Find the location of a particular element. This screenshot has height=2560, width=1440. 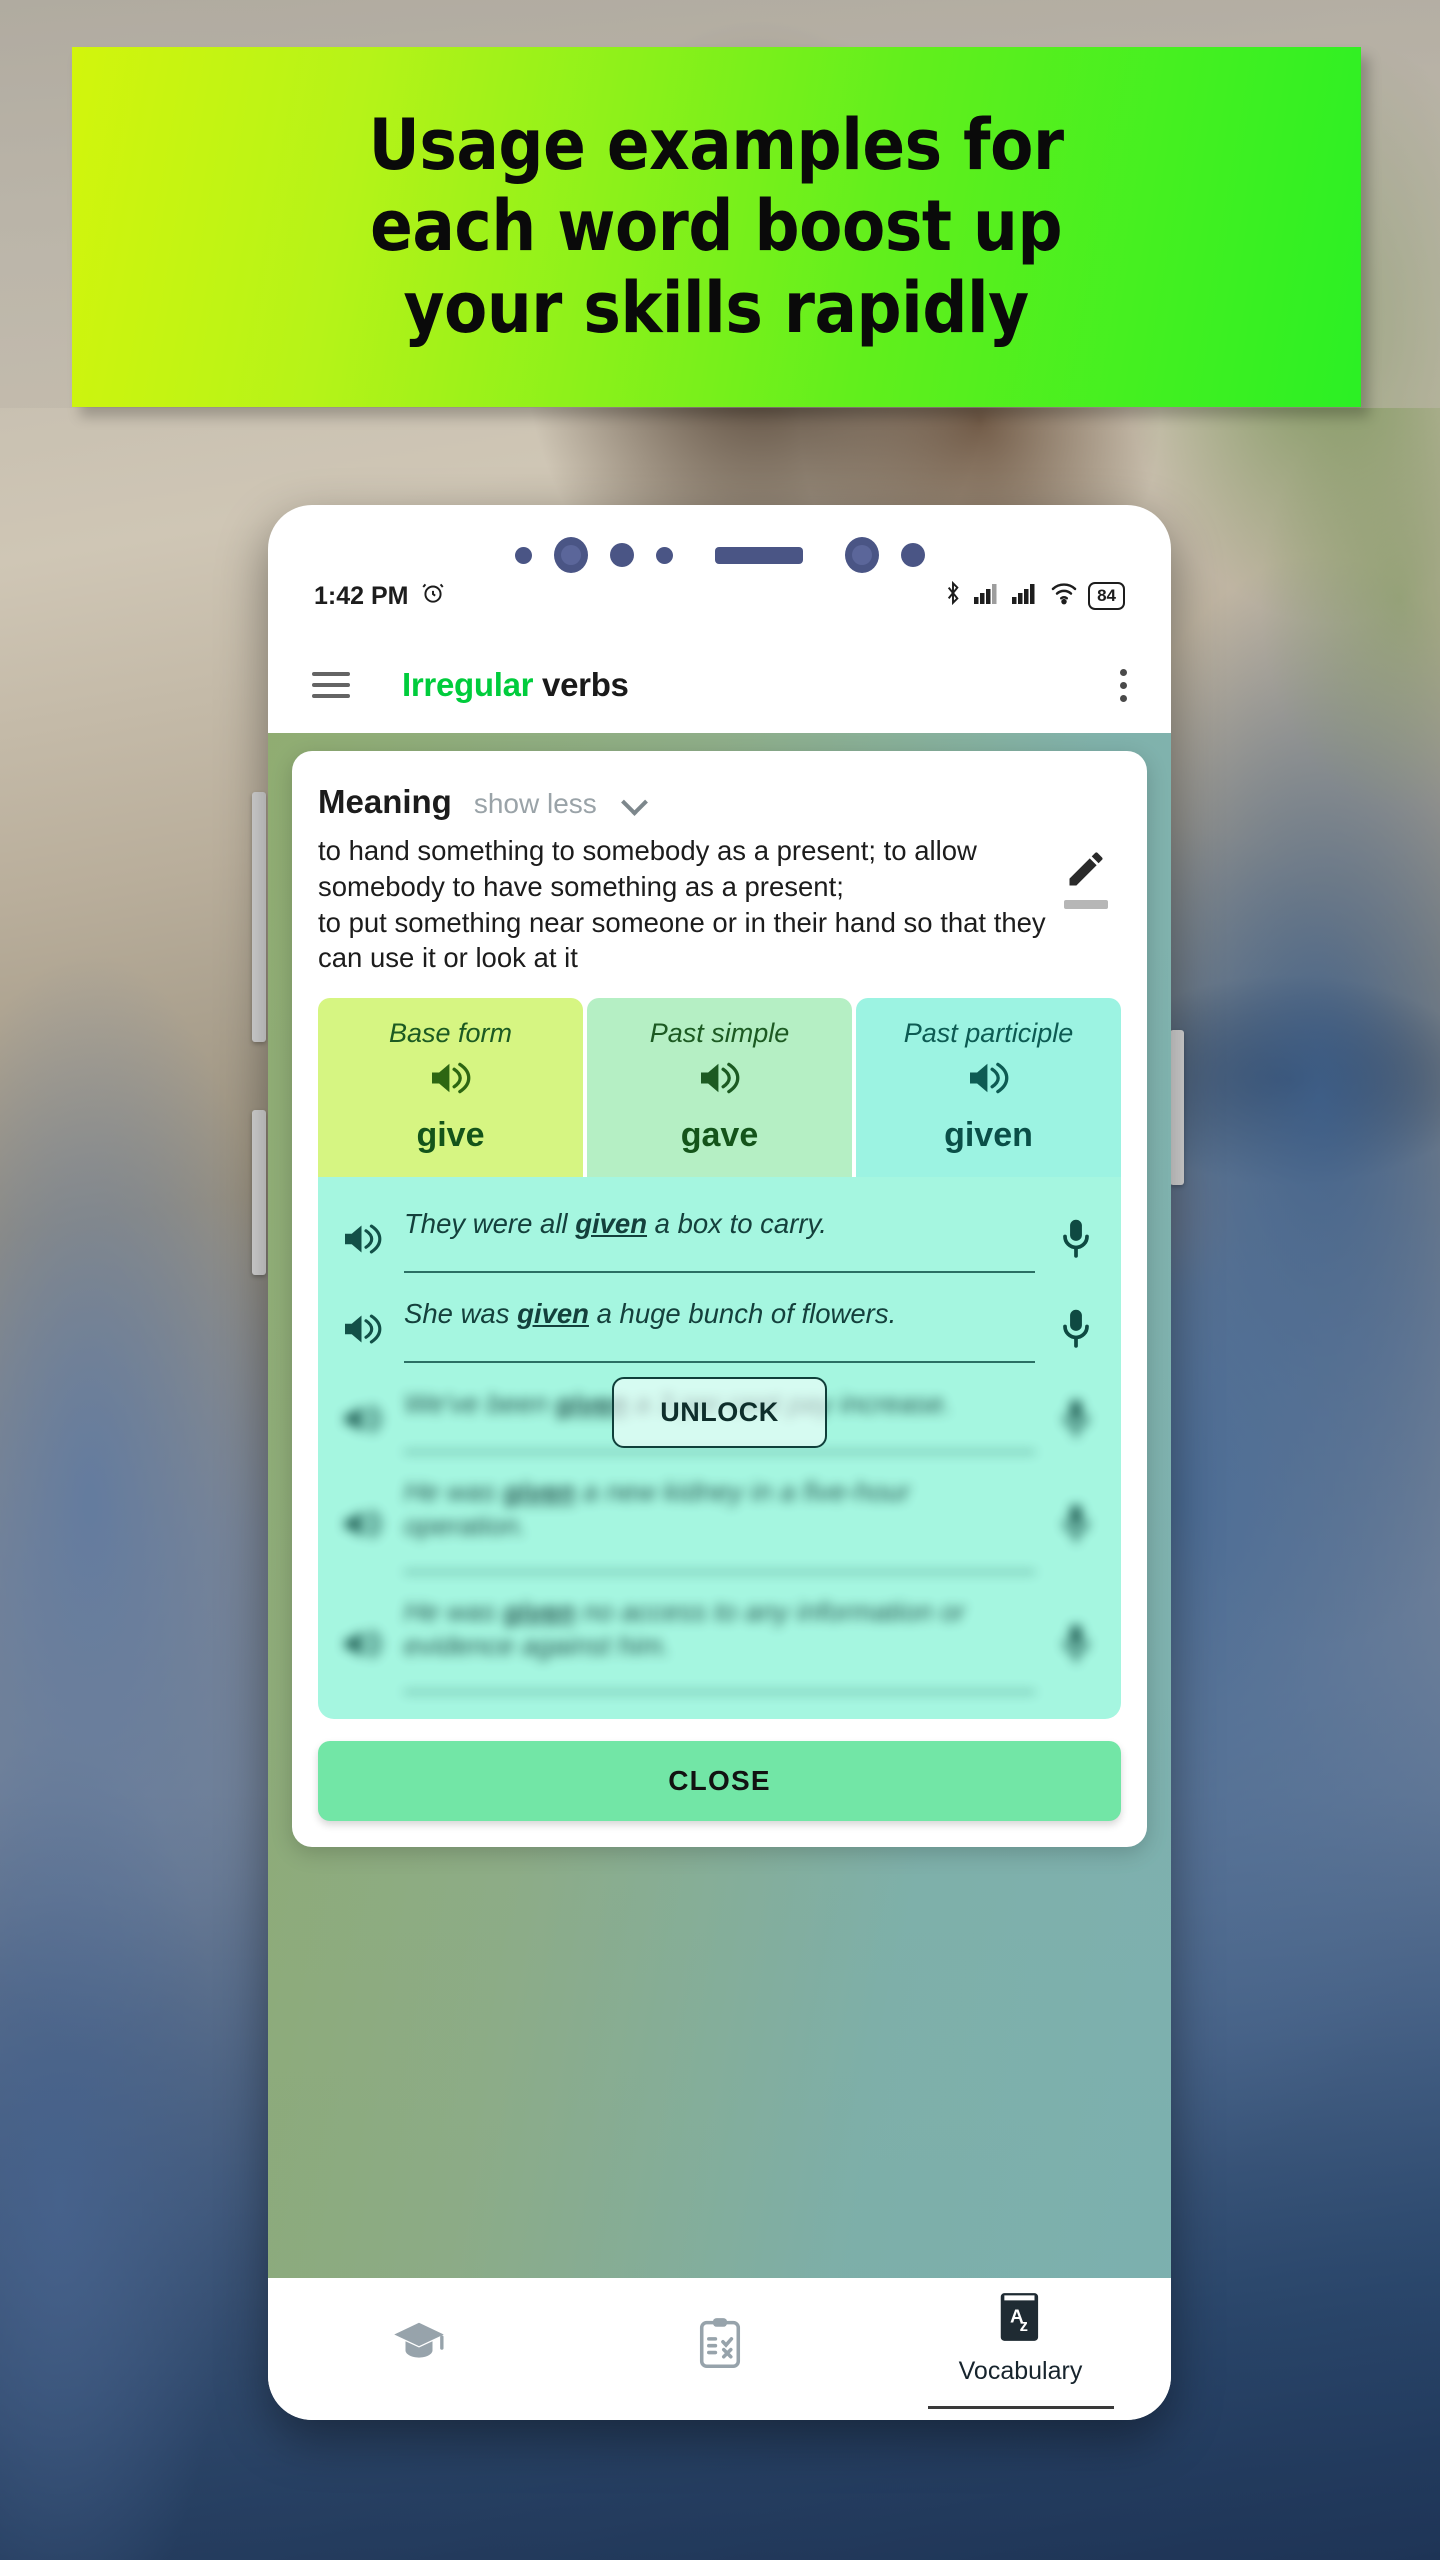

earpiece-speaker-icon is located at coordinates (758, 555).